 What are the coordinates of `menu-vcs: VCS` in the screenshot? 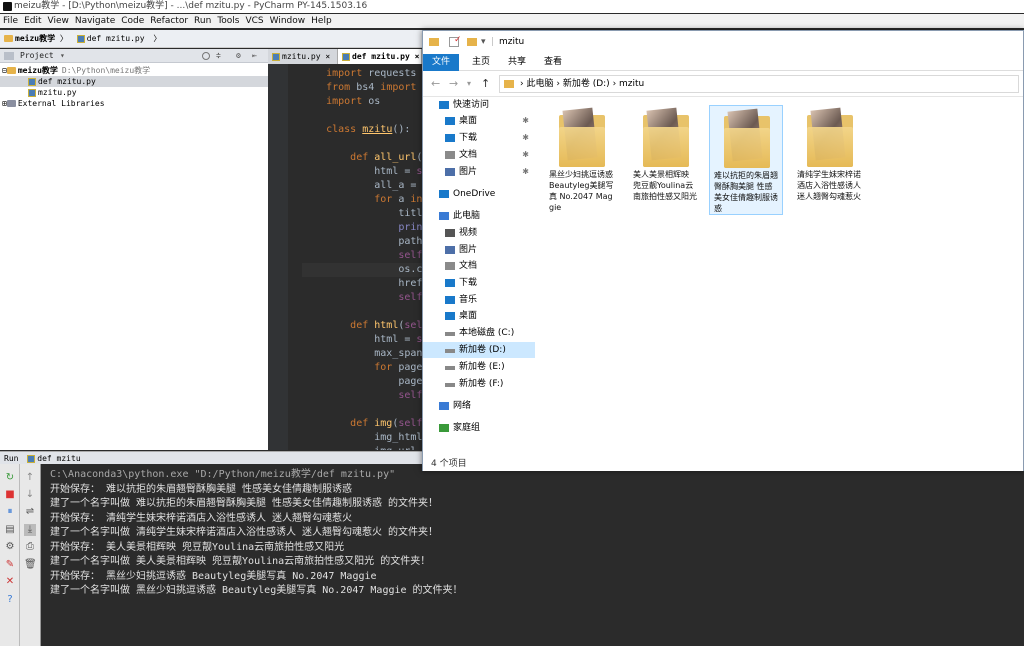 It's located at (254, 21).